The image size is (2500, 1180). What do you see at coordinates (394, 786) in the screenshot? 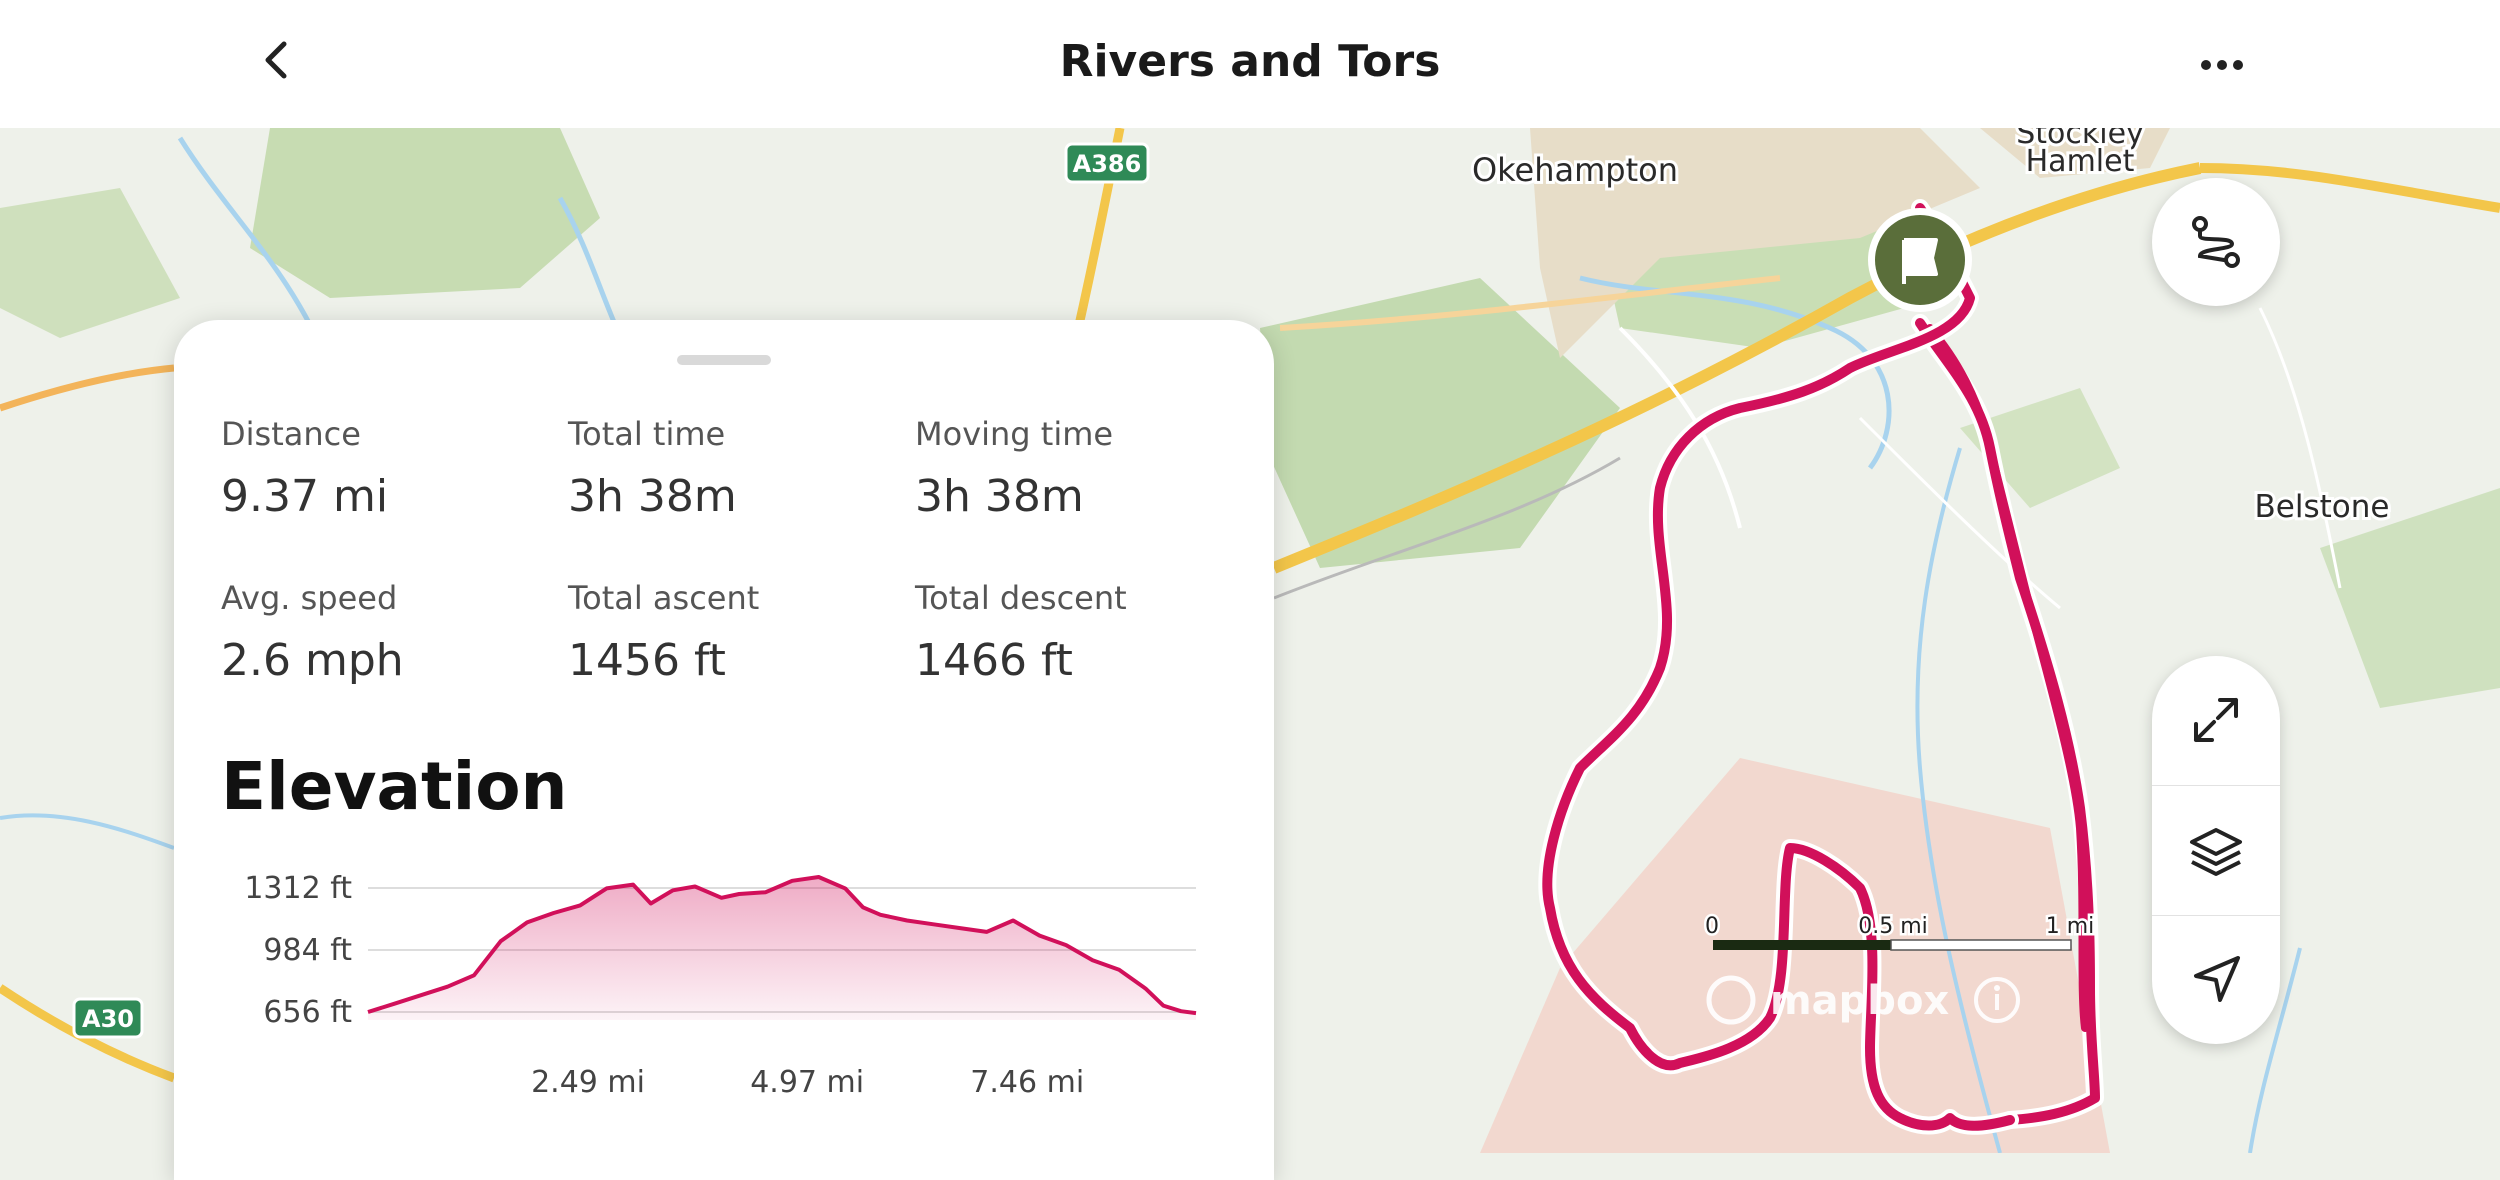
I see `elevation-heading: Elevation` at bounding box center [394, 786].